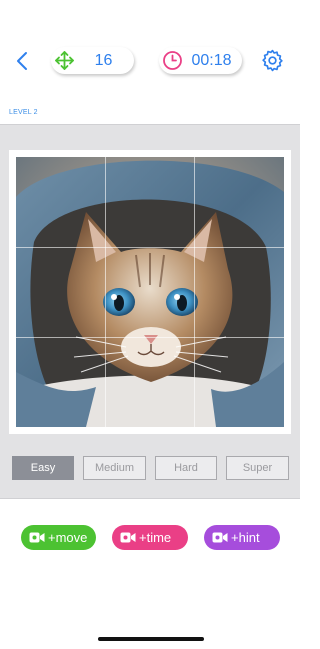 This screenshot has height=649, width=320. I want to click on back-button, so click(23, 61).